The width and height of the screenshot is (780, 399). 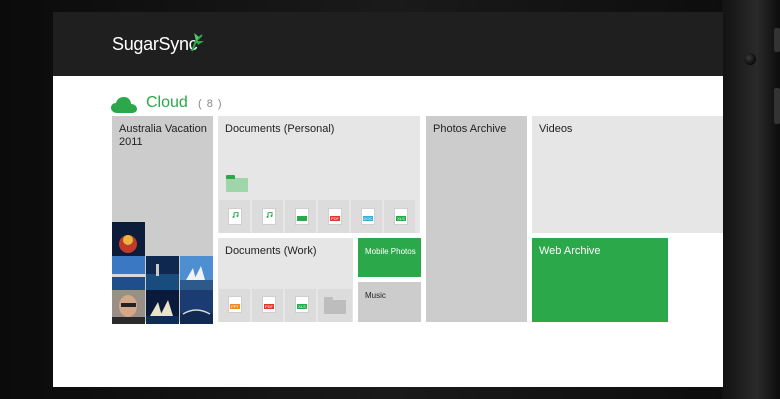 I want to click on presentation-file-icon: PPT, so click(x=235, y=304).